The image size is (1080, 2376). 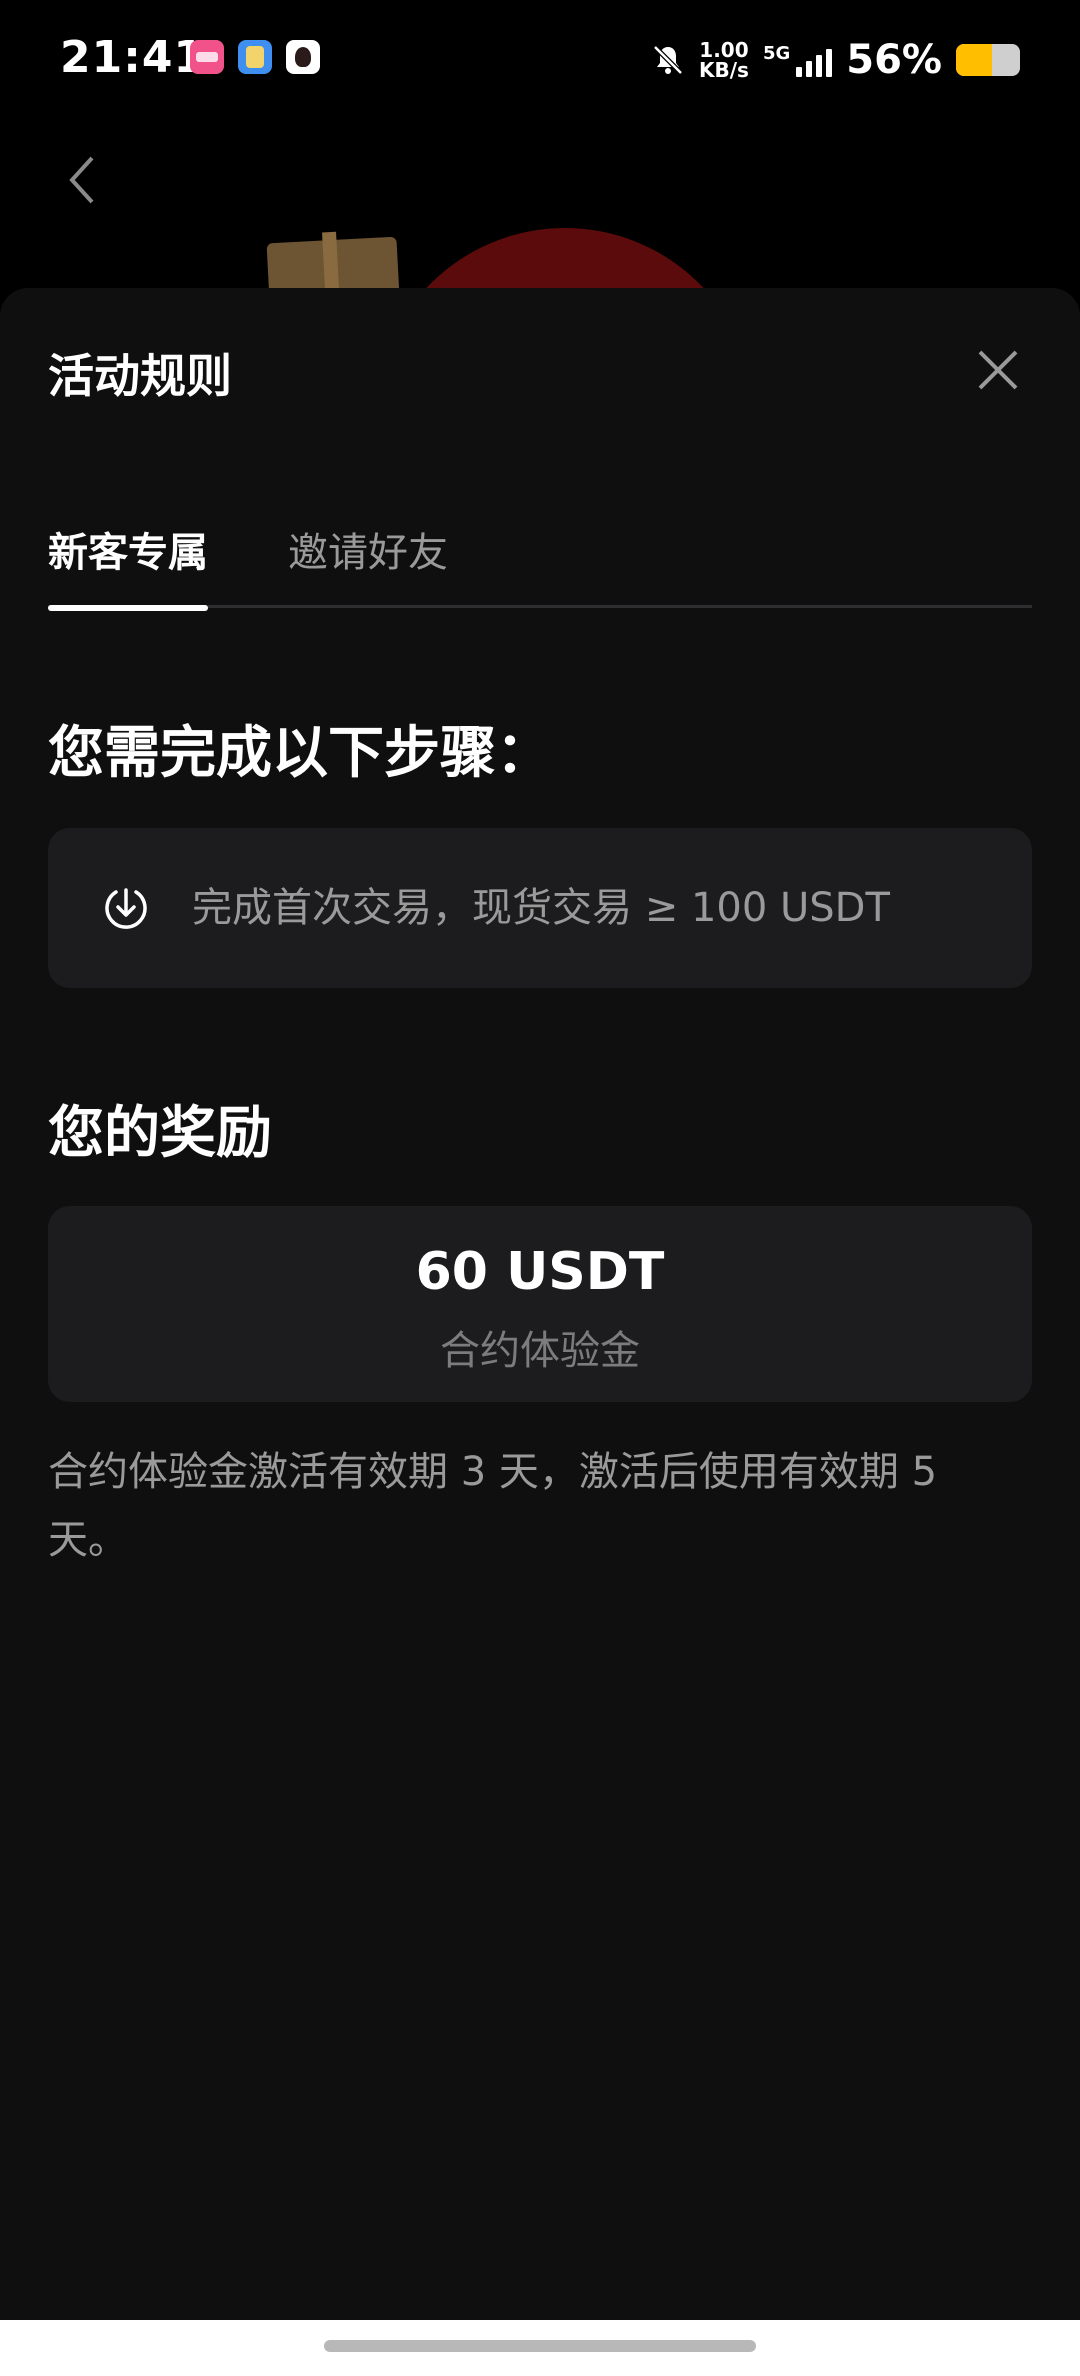 I want to click on network-type: 5G, so click(x=776, y=53).